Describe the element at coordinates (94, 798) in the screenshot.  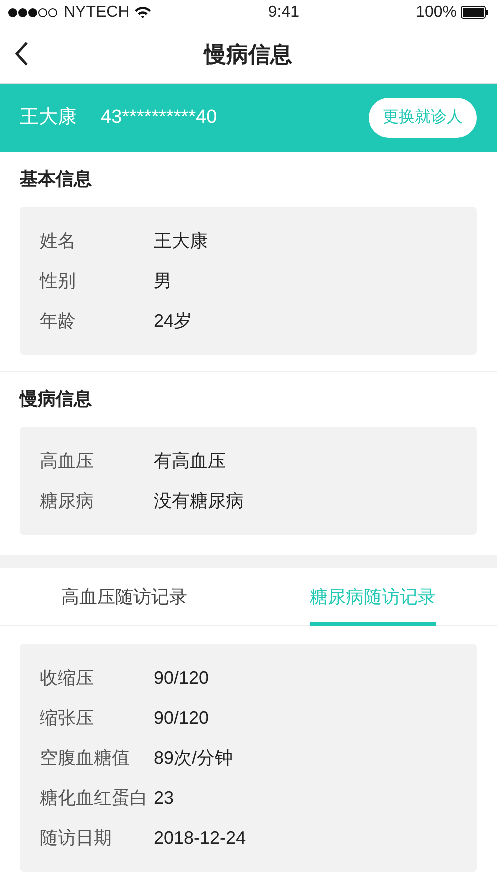
I see `field-label: 糖化血红蛋白` at that location.